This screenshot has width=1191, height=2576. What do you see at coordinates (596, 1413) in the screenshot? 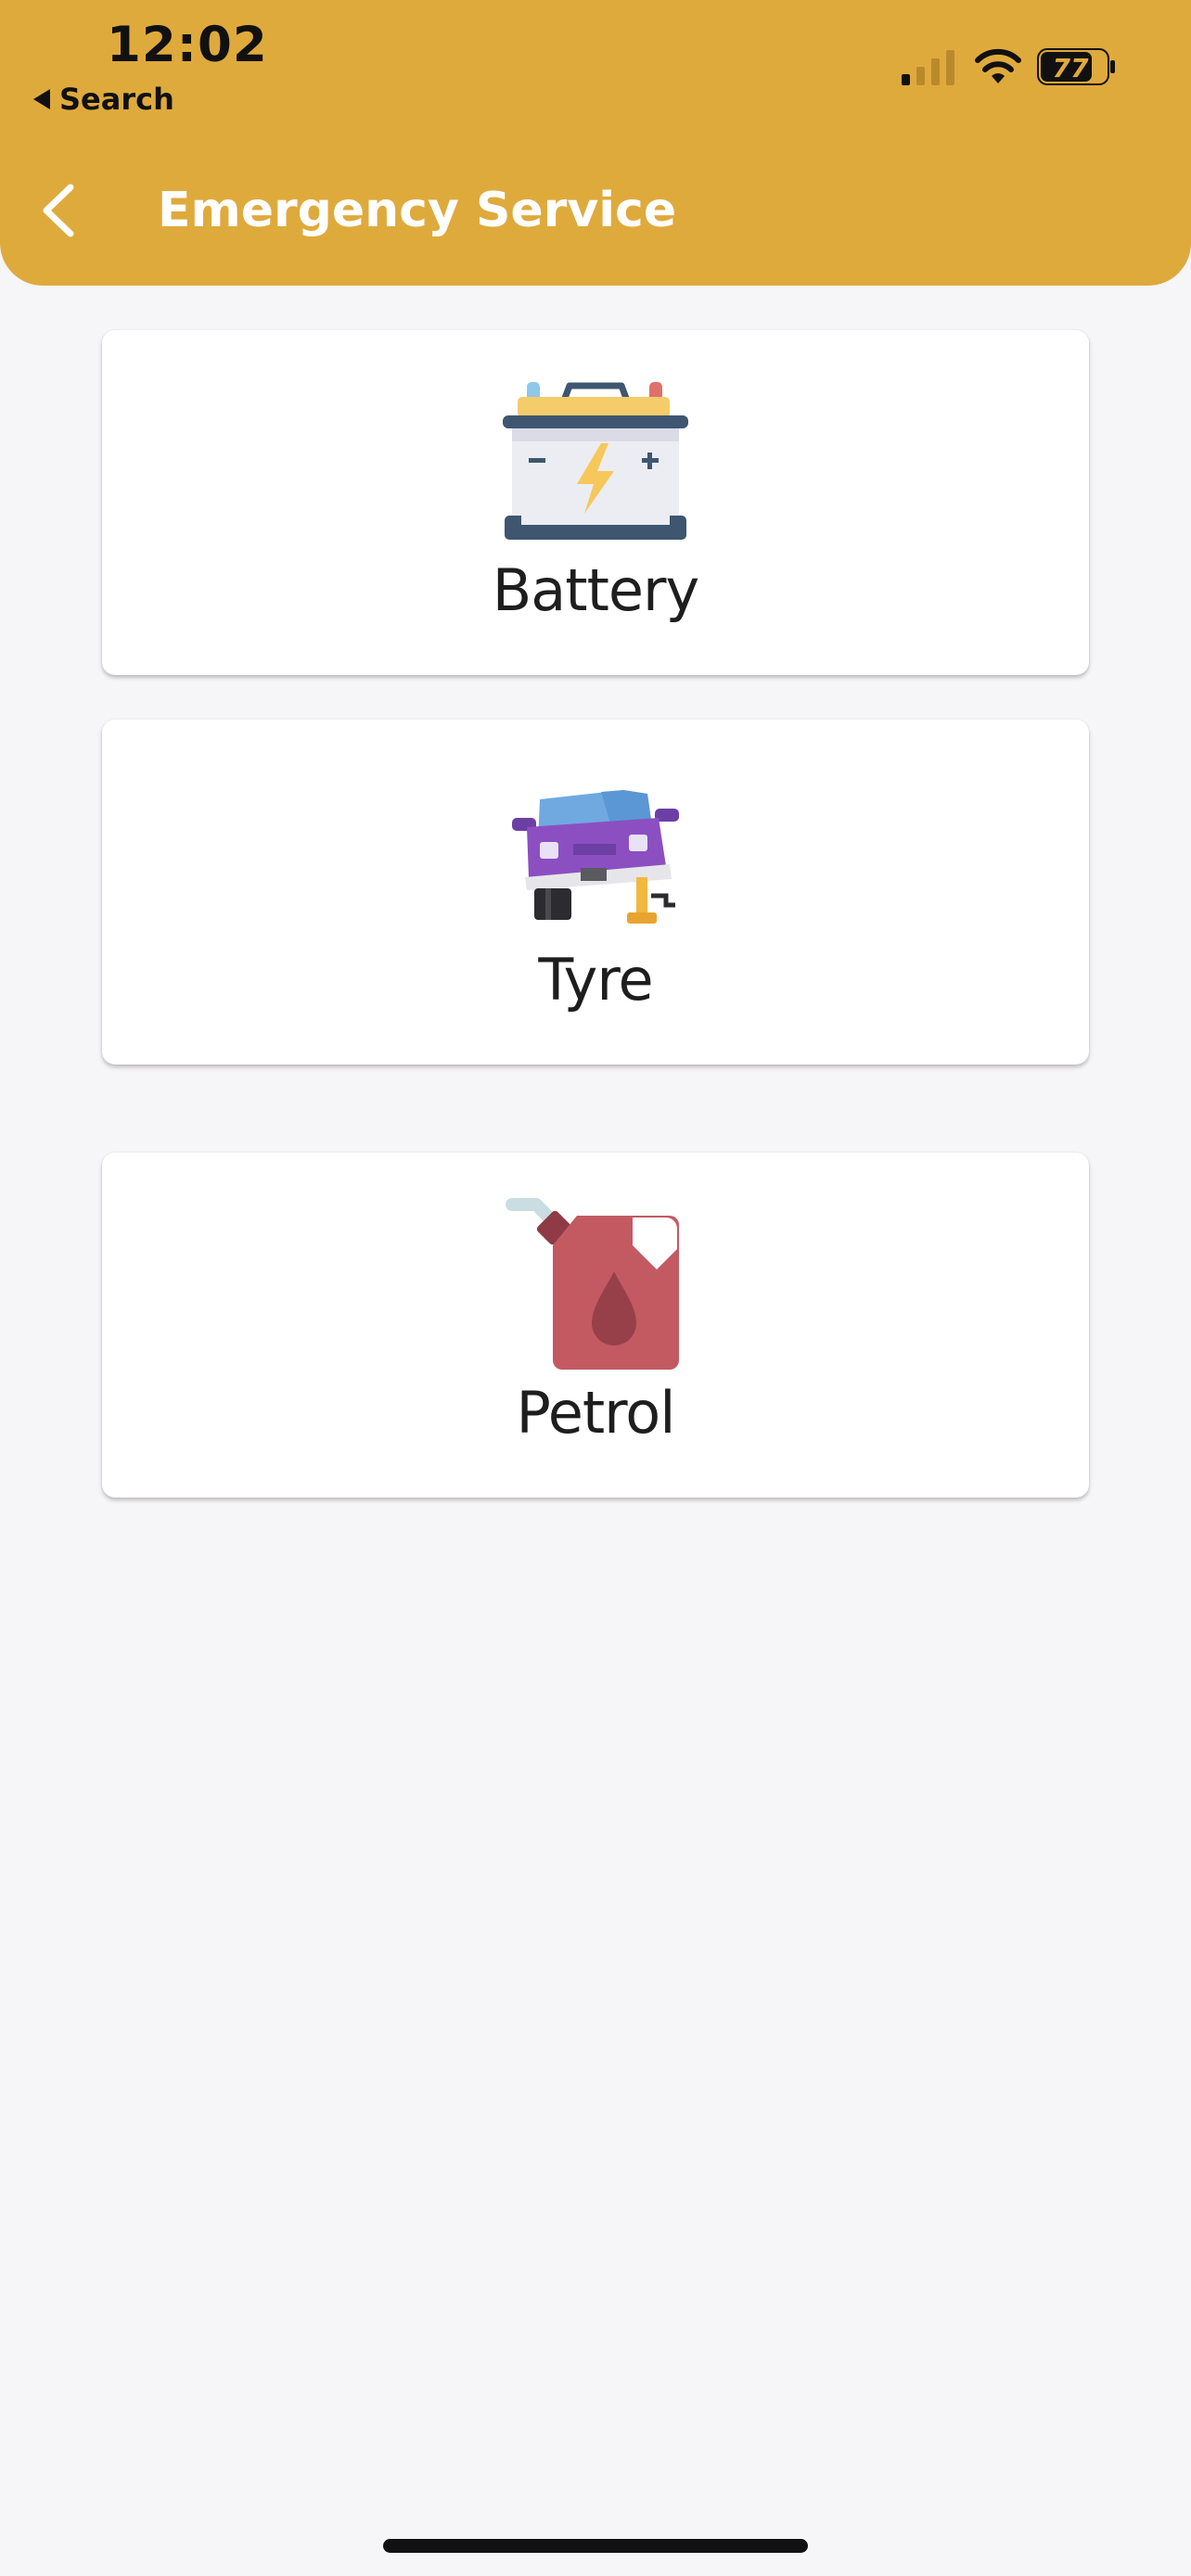
I see `service-label-petrol: Petrol` at bounding box center [596, 1413].